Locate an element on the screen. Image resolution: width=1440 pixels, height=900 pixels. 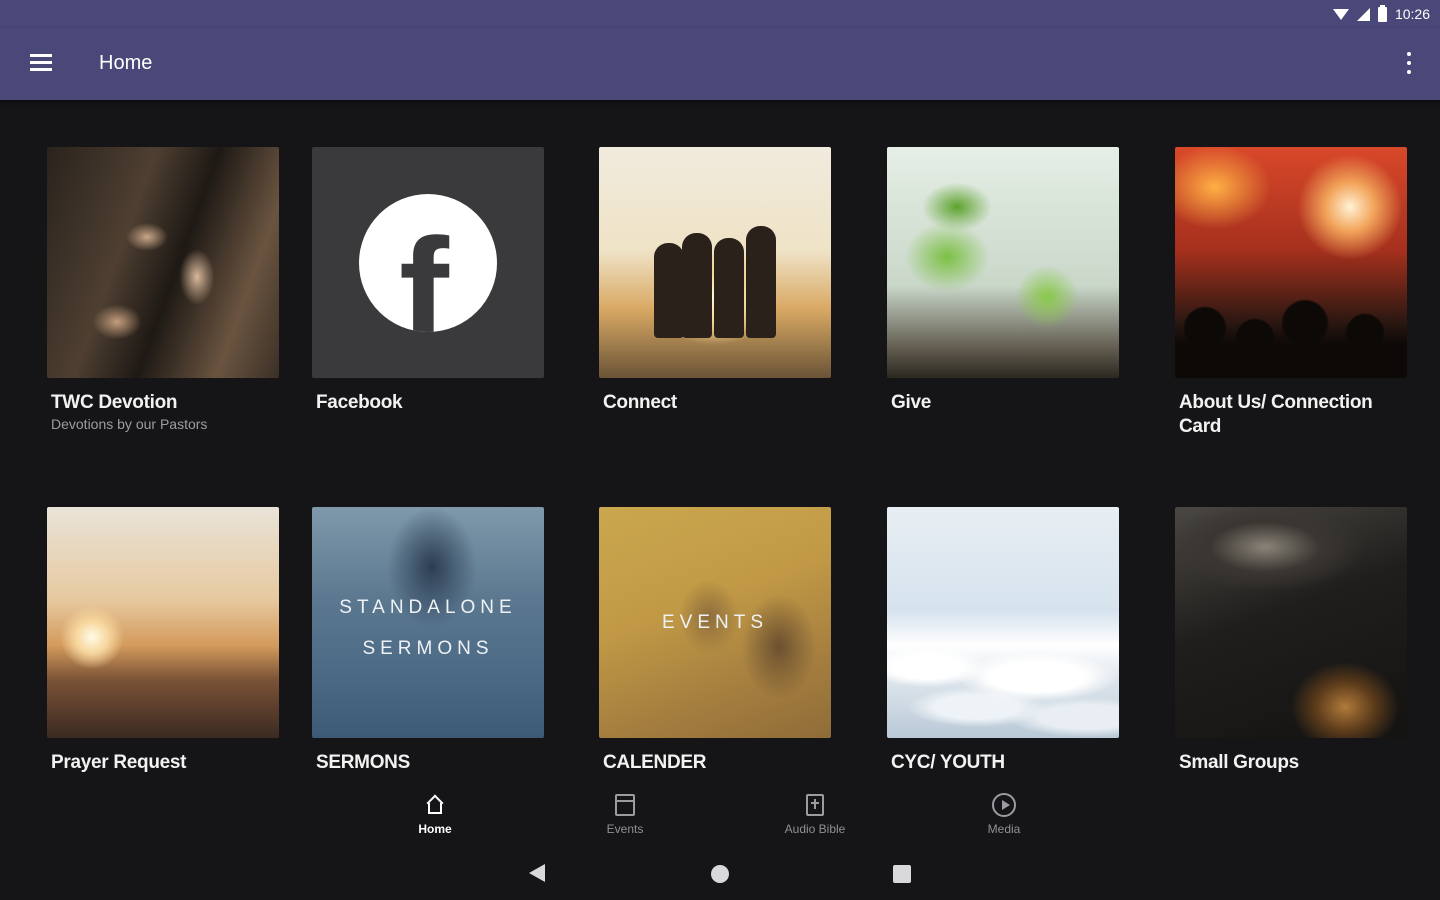
nav-label: Events is located at coordinates (625, 829).